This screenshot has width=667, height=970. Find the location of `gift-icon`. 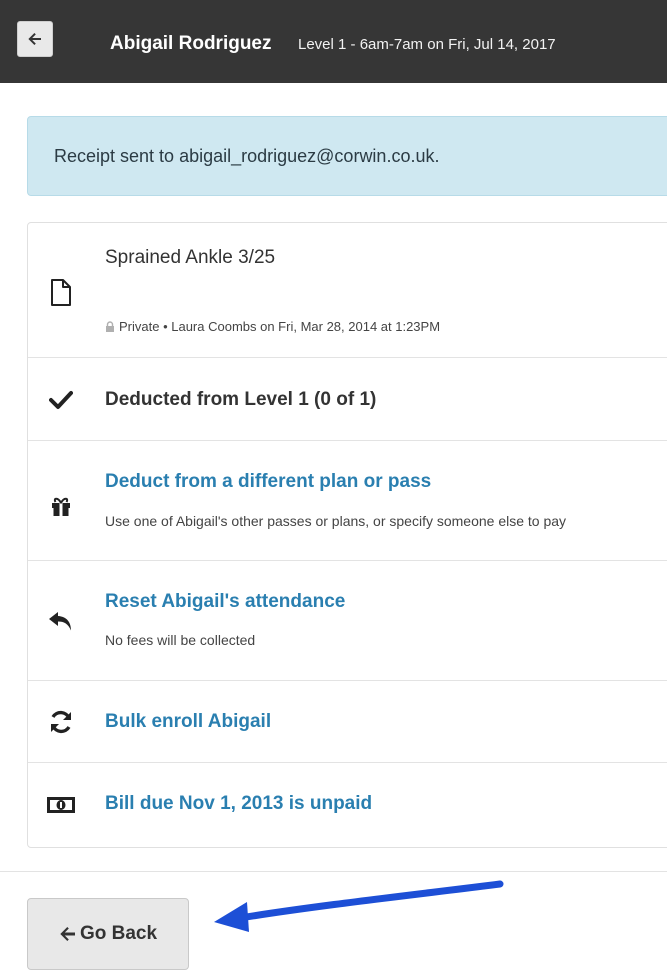

gift-icon is located at coordinates (61, 506).